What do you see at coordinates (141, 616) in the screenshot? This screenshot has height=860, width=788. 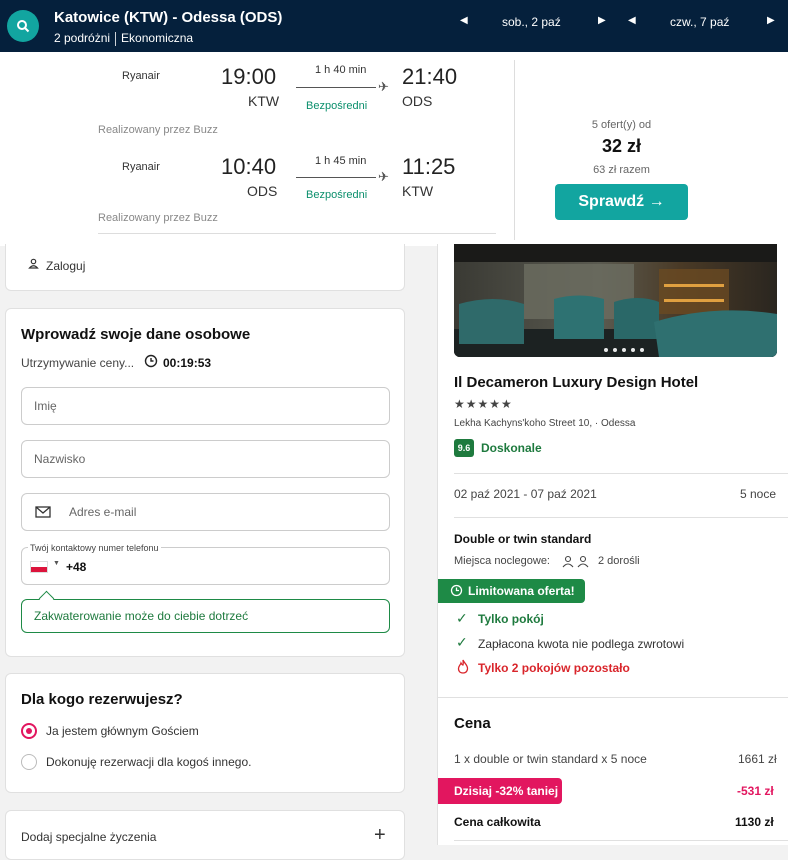 I see `tooltip-text: Zakwaterowanie może do ciebie dotrzeć` at bounding box center [141, 616].